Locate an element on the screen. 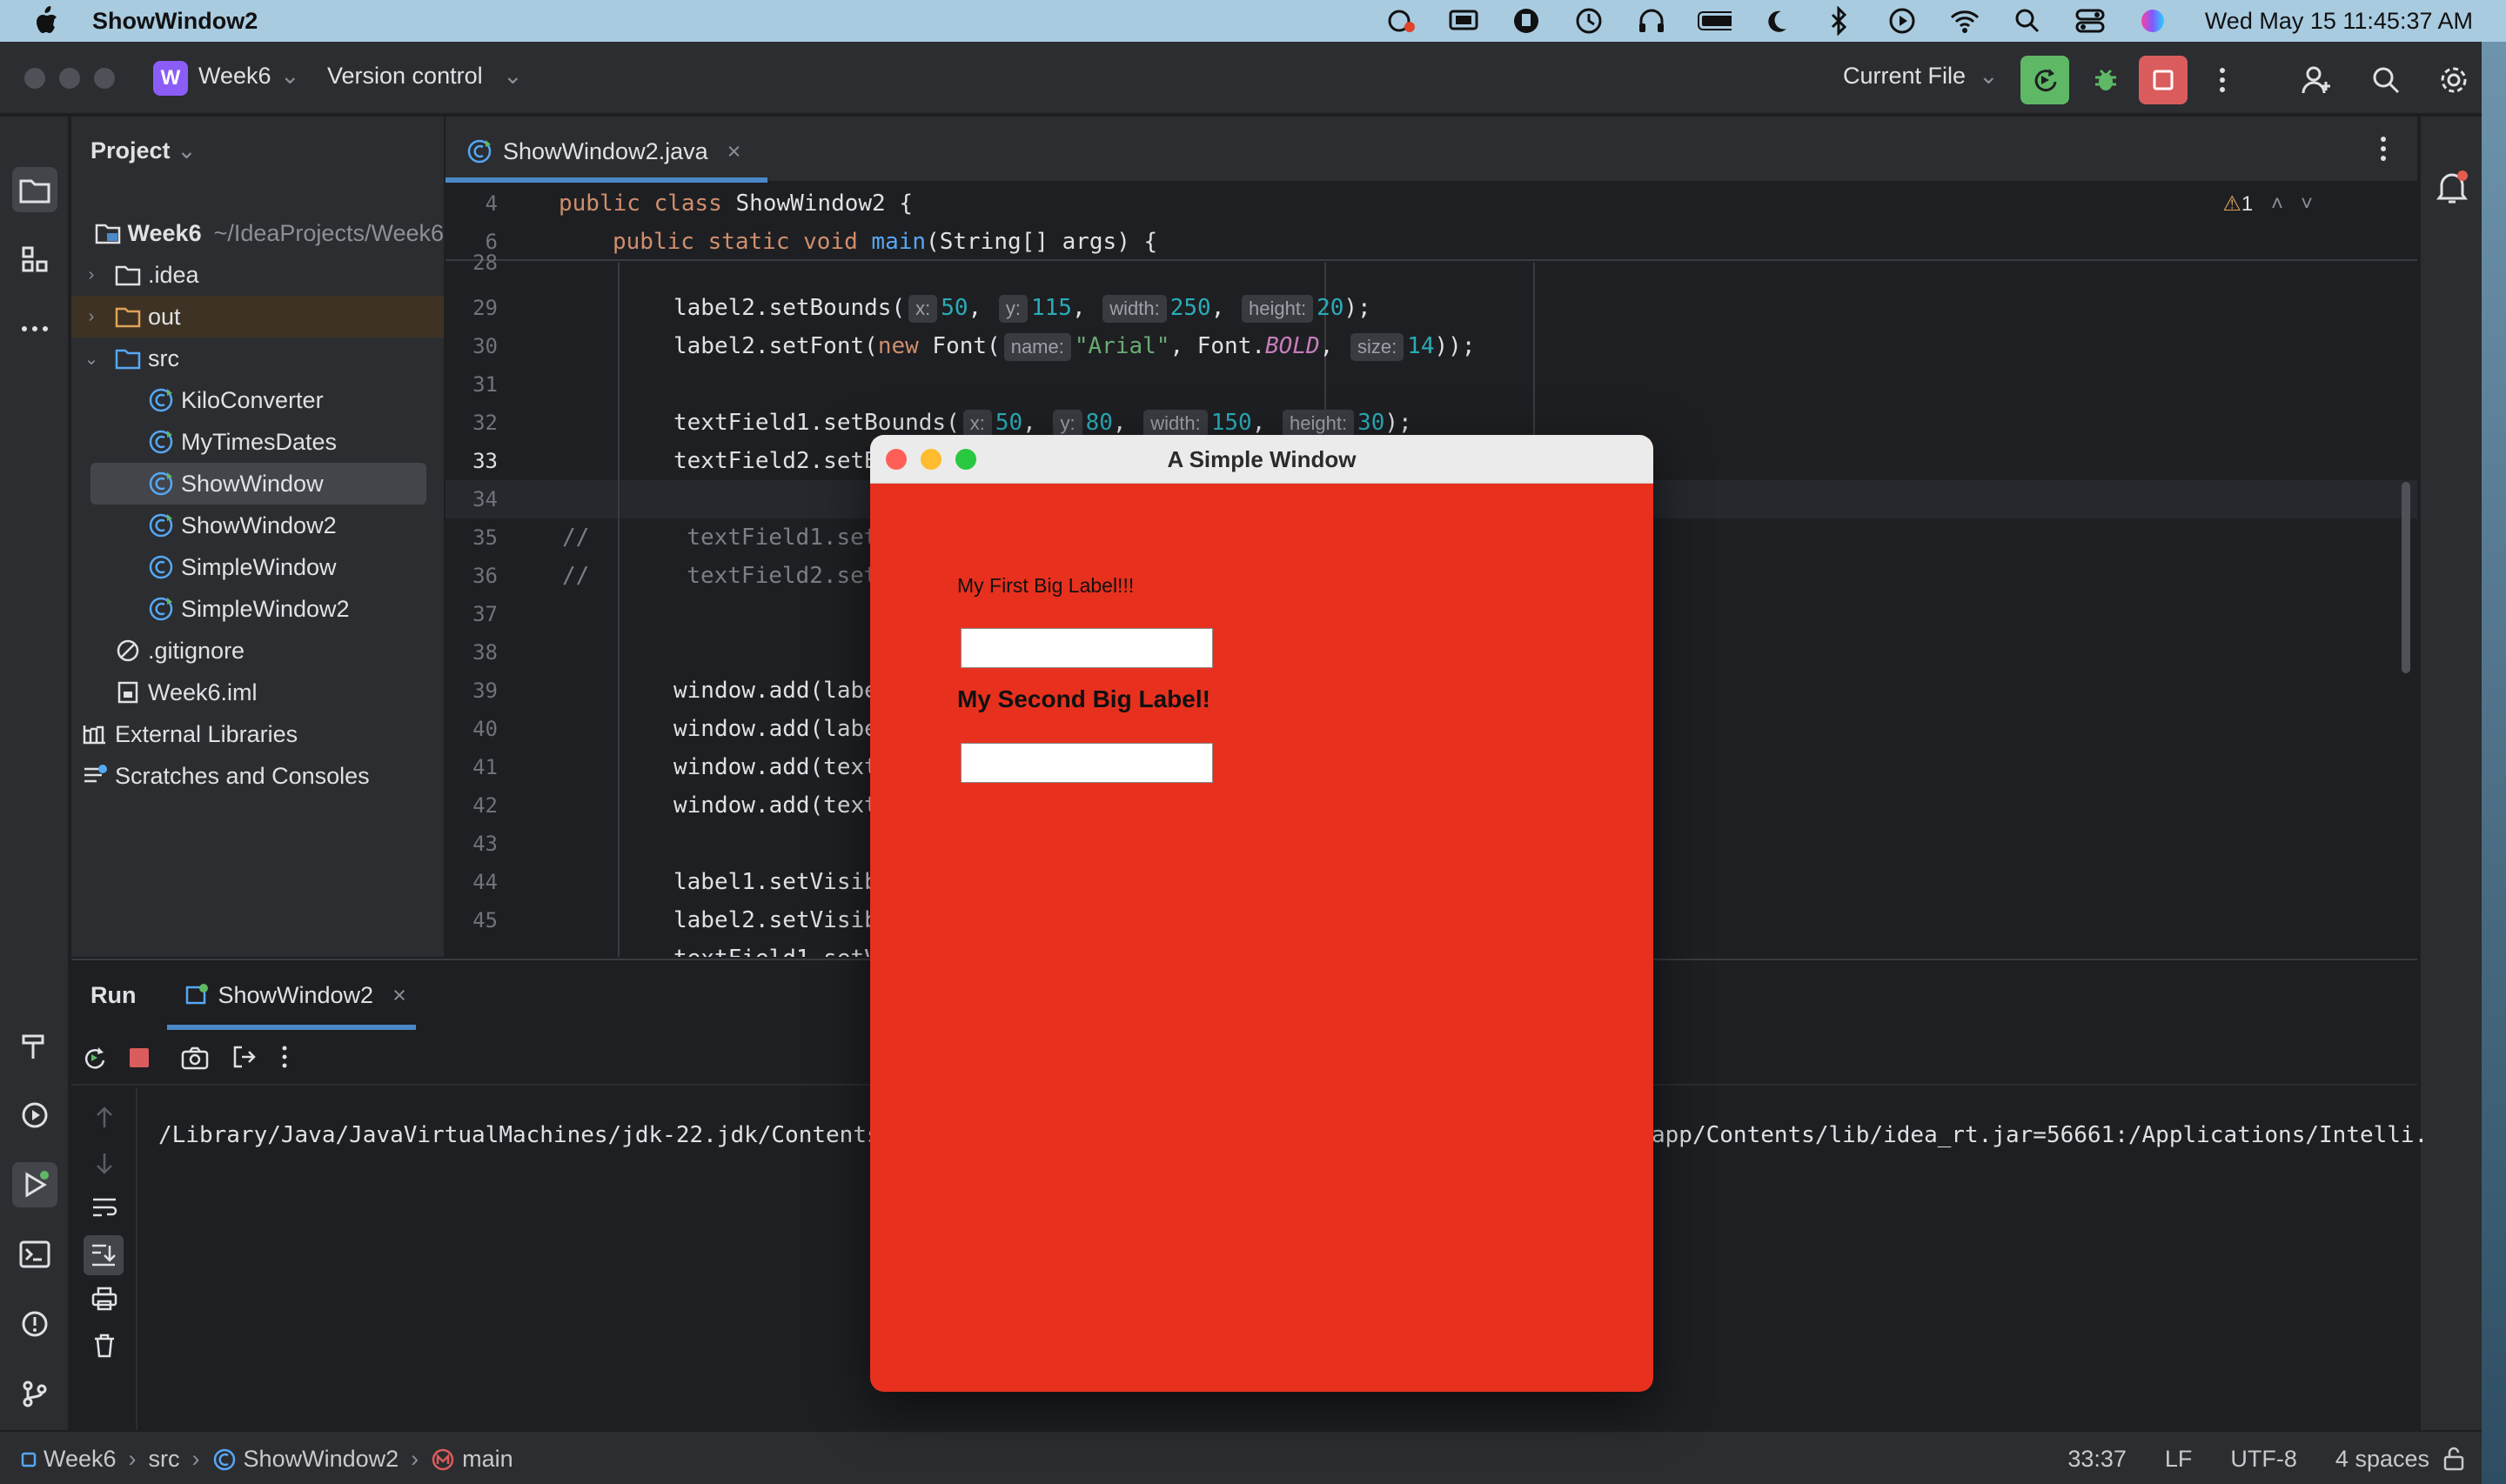 The image size is (2506, 1484). build-hammer-icon is located at coordinates (34, 1045).